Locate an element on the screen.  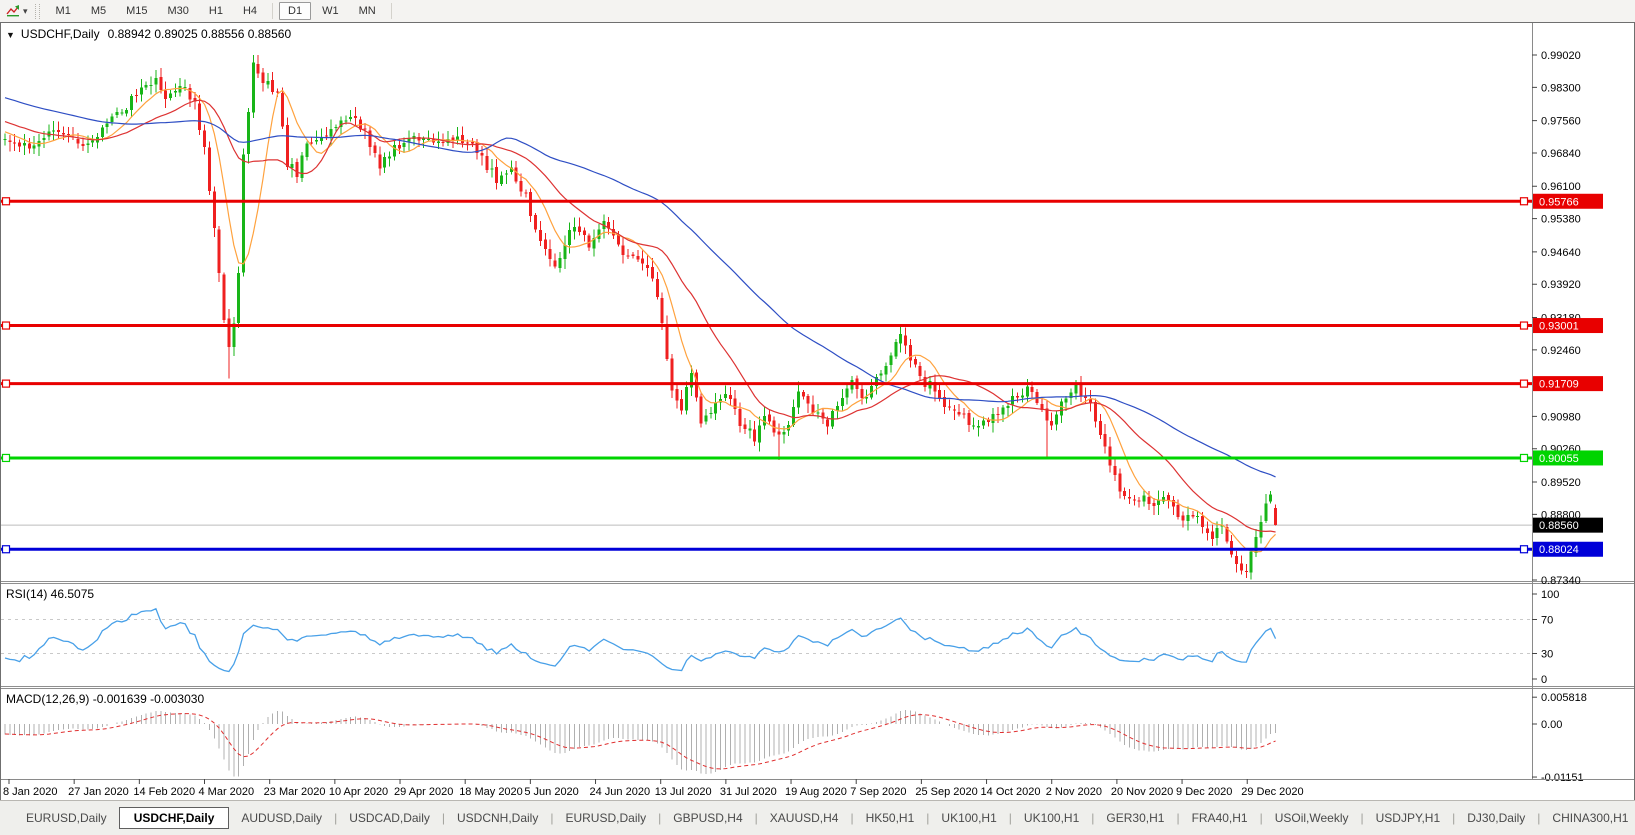
svg-text: 0.98300 is located at coordinates (1561, 88).